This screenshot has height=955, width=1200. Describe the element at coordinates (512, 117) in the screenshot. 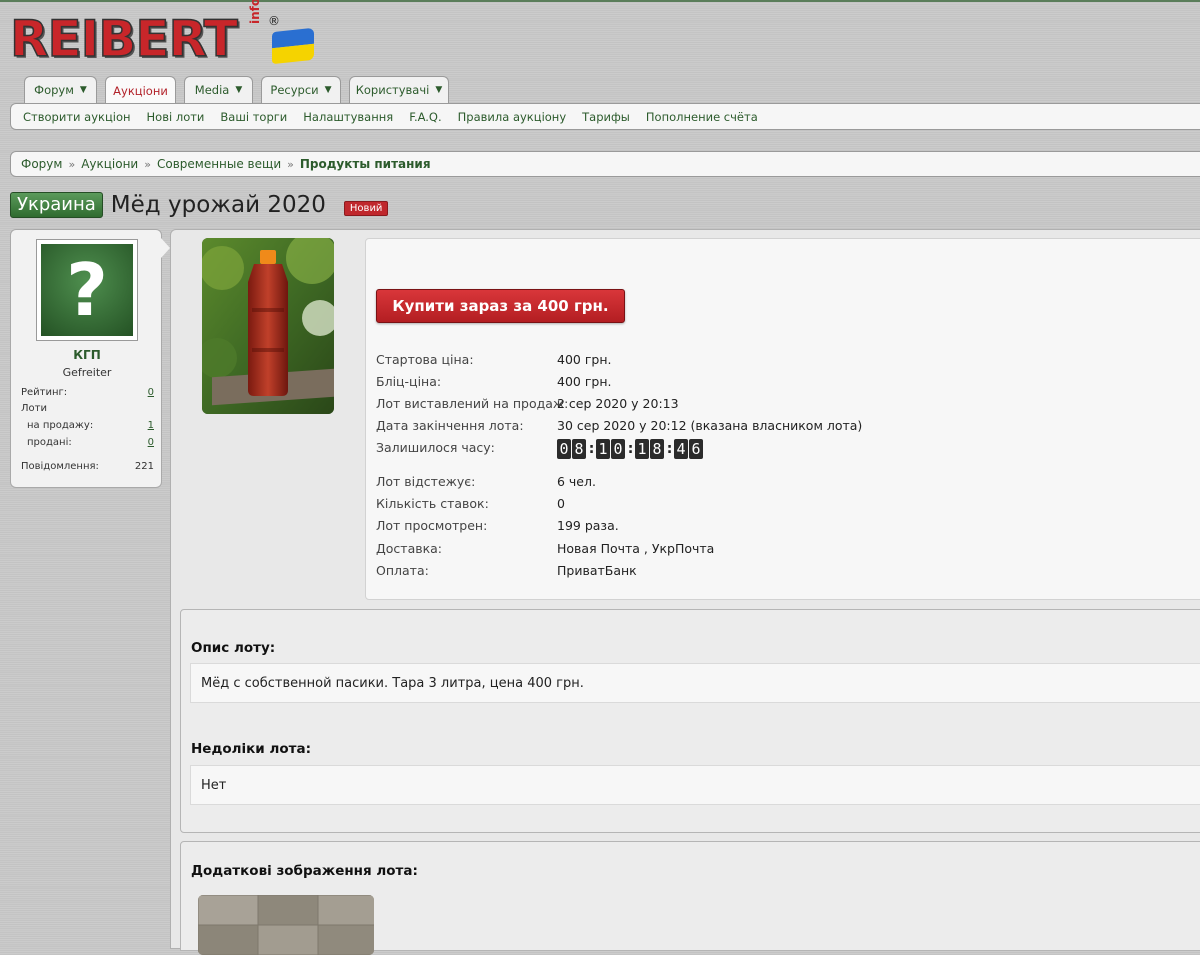

I see `subnav-auction-rules: Правила аукціону` at that location.